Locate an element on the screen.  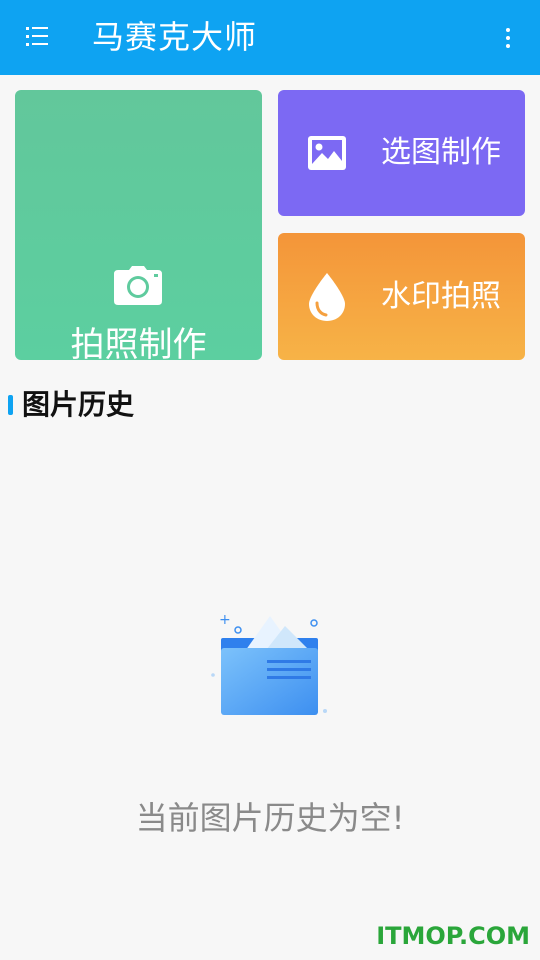
camera-icon is located at coordinates (138, 285).